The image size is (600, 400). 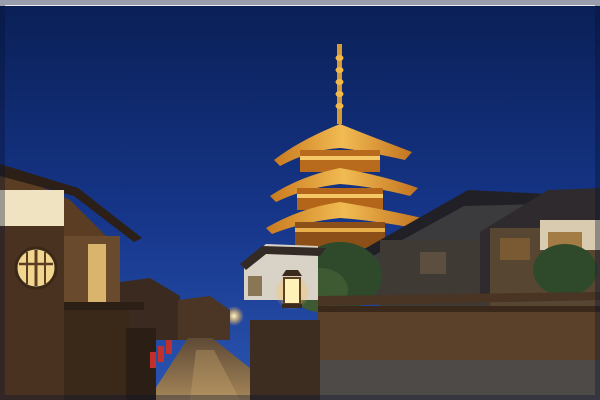 I want to click on circle-window-icon, so click(x=36, y=268).